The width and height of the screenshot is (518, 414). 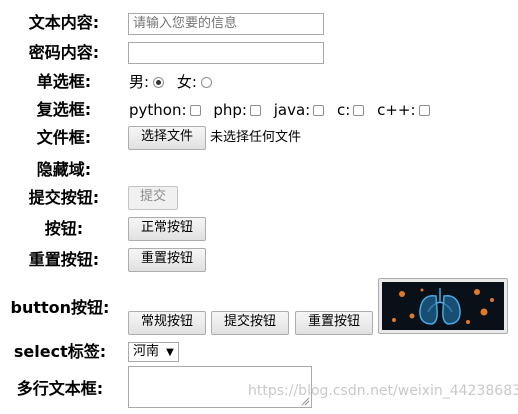 I want to click on select-value: 河南, so click(x=146, y=351).